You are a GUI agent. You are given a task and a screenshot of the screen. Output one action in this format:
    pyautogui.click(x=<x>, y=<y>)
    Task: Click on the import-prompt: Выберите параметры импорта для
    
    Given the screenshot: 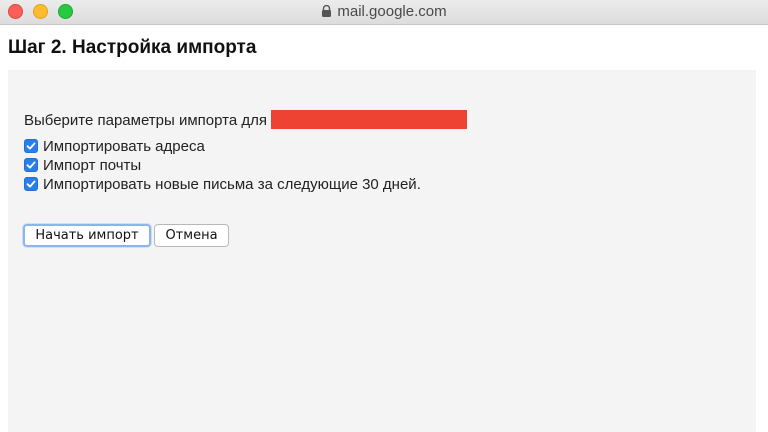 What is the action you would take?
    pyautogui.click(x=245, y=120)
    